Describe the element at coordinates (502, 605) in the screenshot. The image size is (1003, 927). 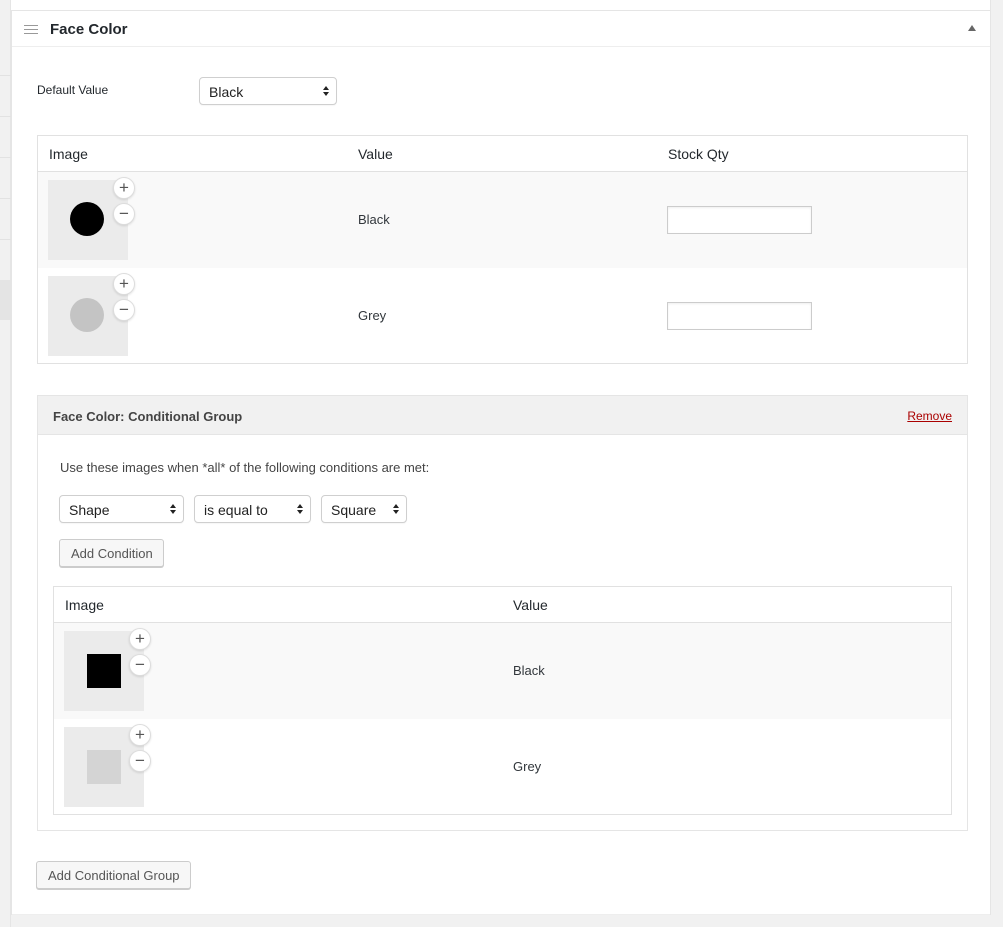
I see `group-table-header: Image Value` at that location.